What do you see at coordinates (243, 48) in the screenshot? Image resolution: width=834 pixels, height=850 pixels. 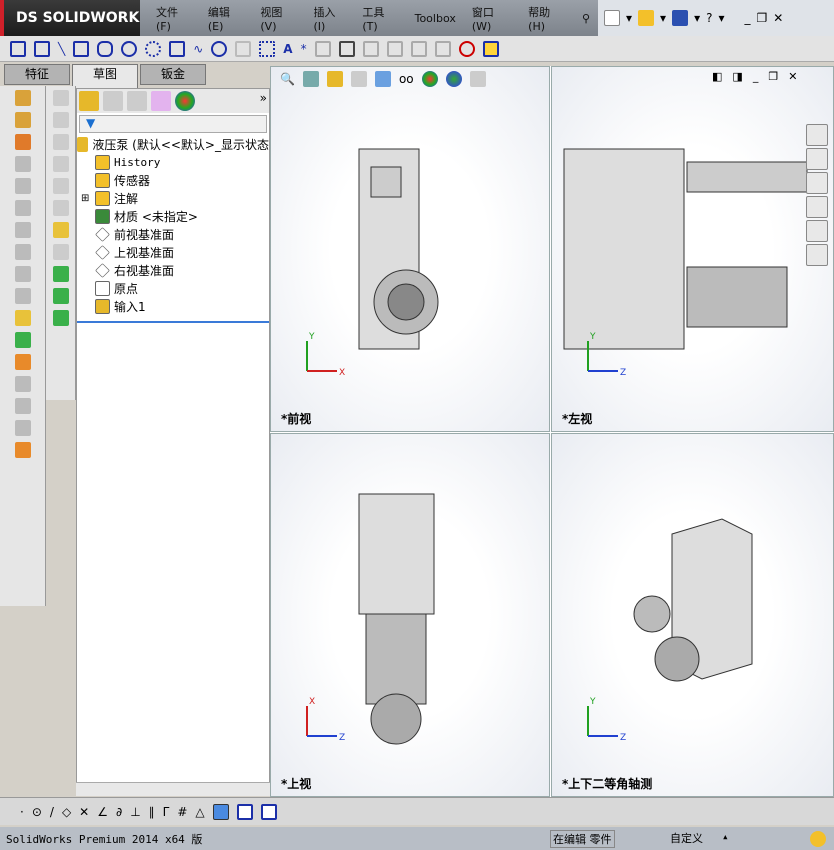 I see `fillet-icon` at bounding box center [243, 48].